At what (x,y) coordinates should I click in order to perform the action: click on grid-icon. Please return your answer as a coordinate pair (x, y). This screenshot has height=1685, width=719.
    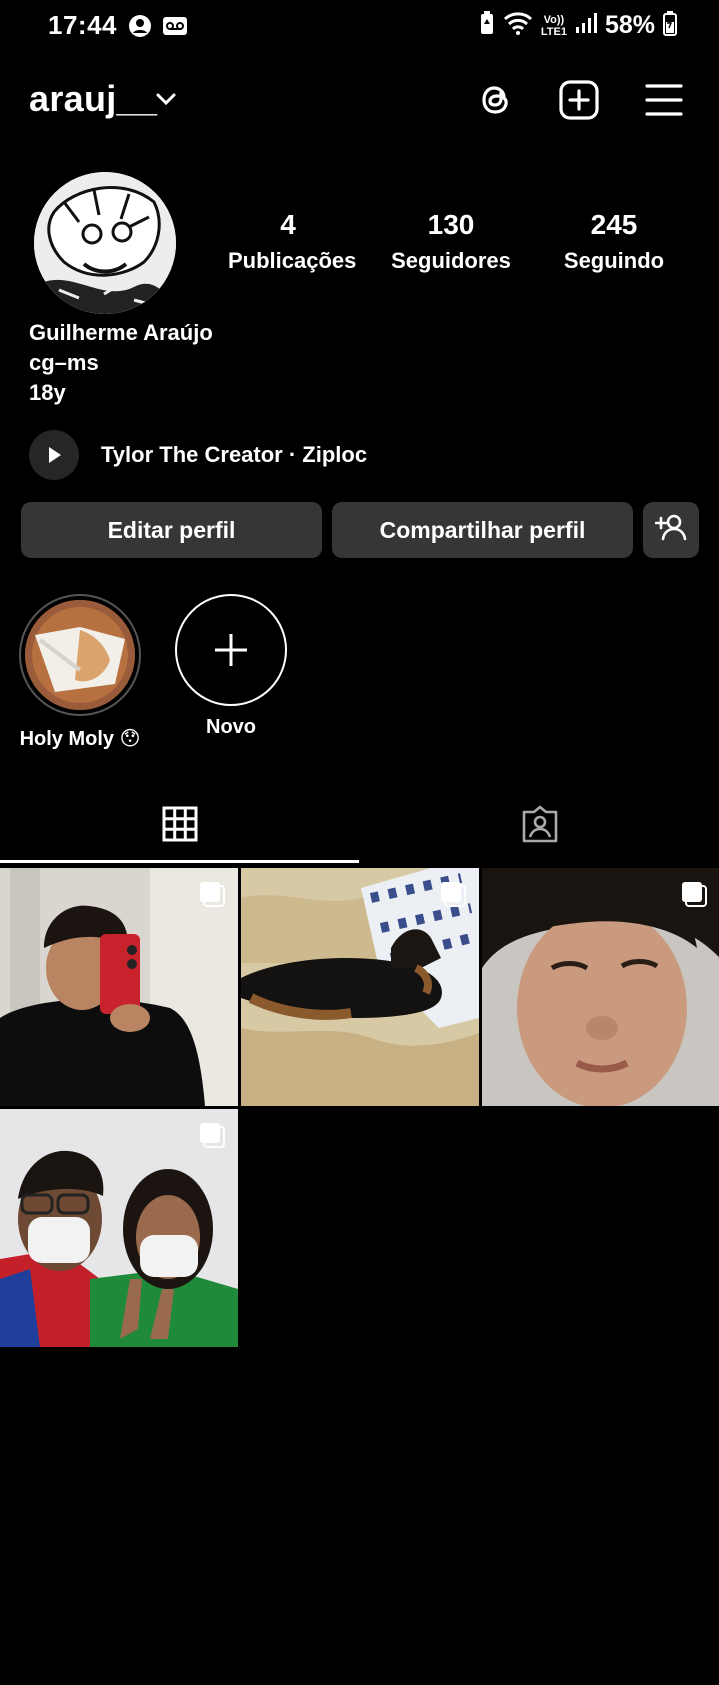
    Looking at the image, I should click on (180, 826).